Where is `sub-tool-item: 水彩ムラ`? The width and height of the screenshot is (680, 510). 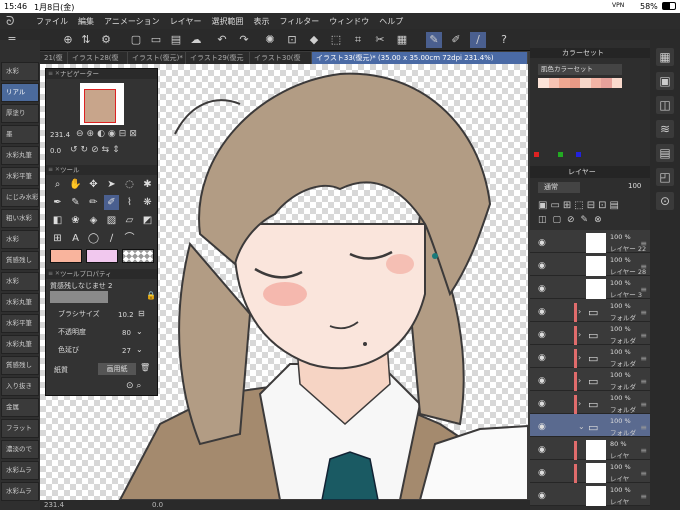 sub-tool-item: 水彩ムラ is located at coordinates (20, 491).